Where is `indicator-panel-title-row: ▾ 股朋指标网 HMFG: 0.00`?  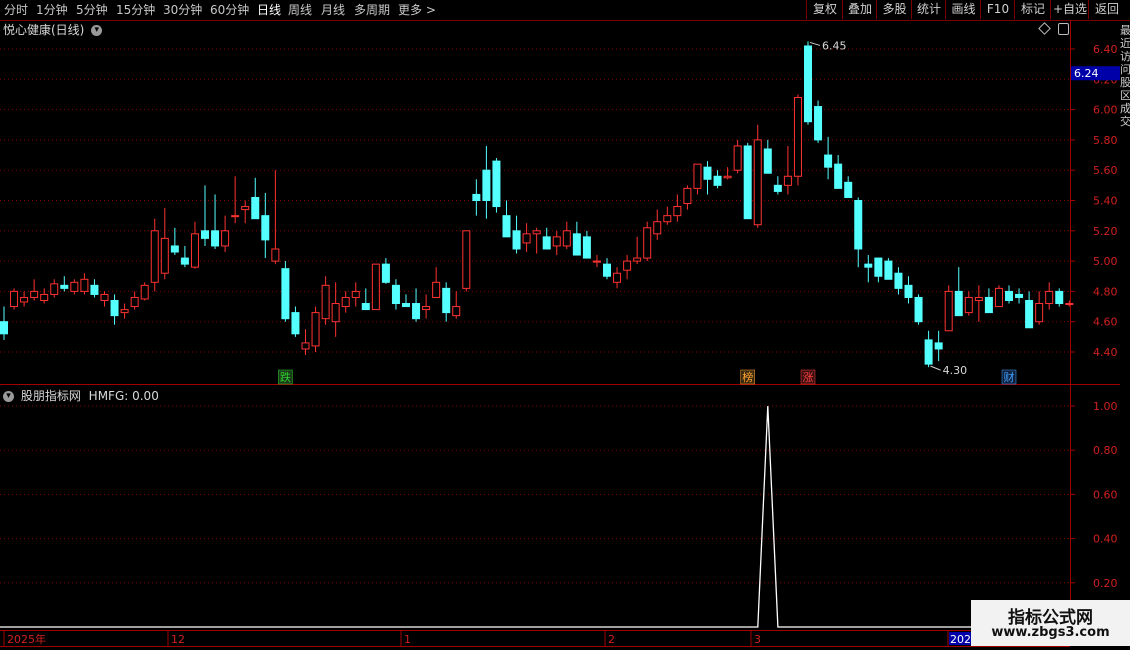
indicator-panel-title-row: ▾ 股朋指标网 HMFG: 0.00 is located at coordinates (81, 395).